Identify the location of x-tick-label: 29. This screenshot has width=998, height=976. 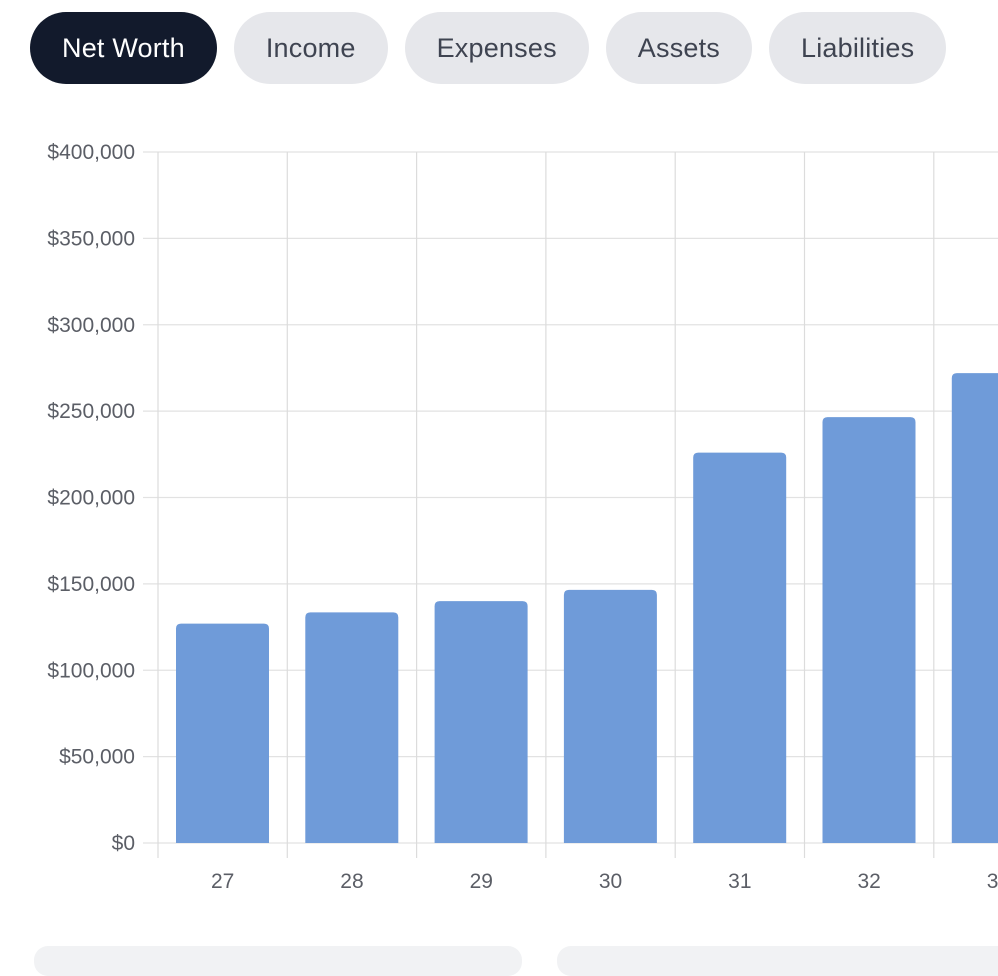
(481, 881).